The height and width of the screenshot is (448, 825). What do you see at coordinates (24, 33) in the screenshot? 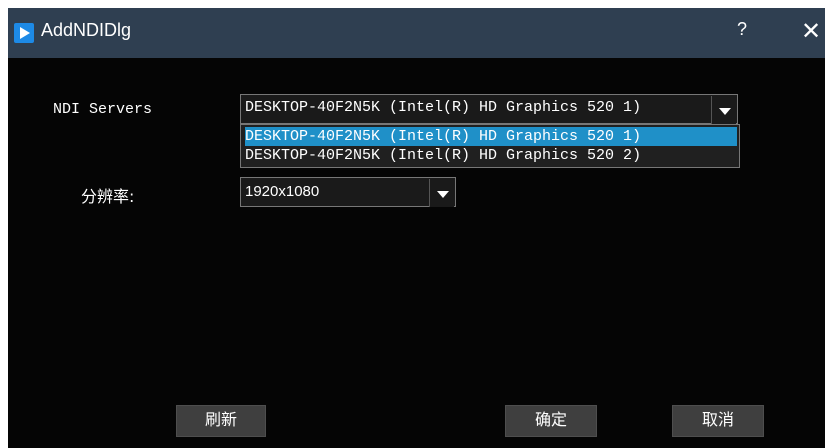
I see `play-icon` at bounding box center [24, 33].